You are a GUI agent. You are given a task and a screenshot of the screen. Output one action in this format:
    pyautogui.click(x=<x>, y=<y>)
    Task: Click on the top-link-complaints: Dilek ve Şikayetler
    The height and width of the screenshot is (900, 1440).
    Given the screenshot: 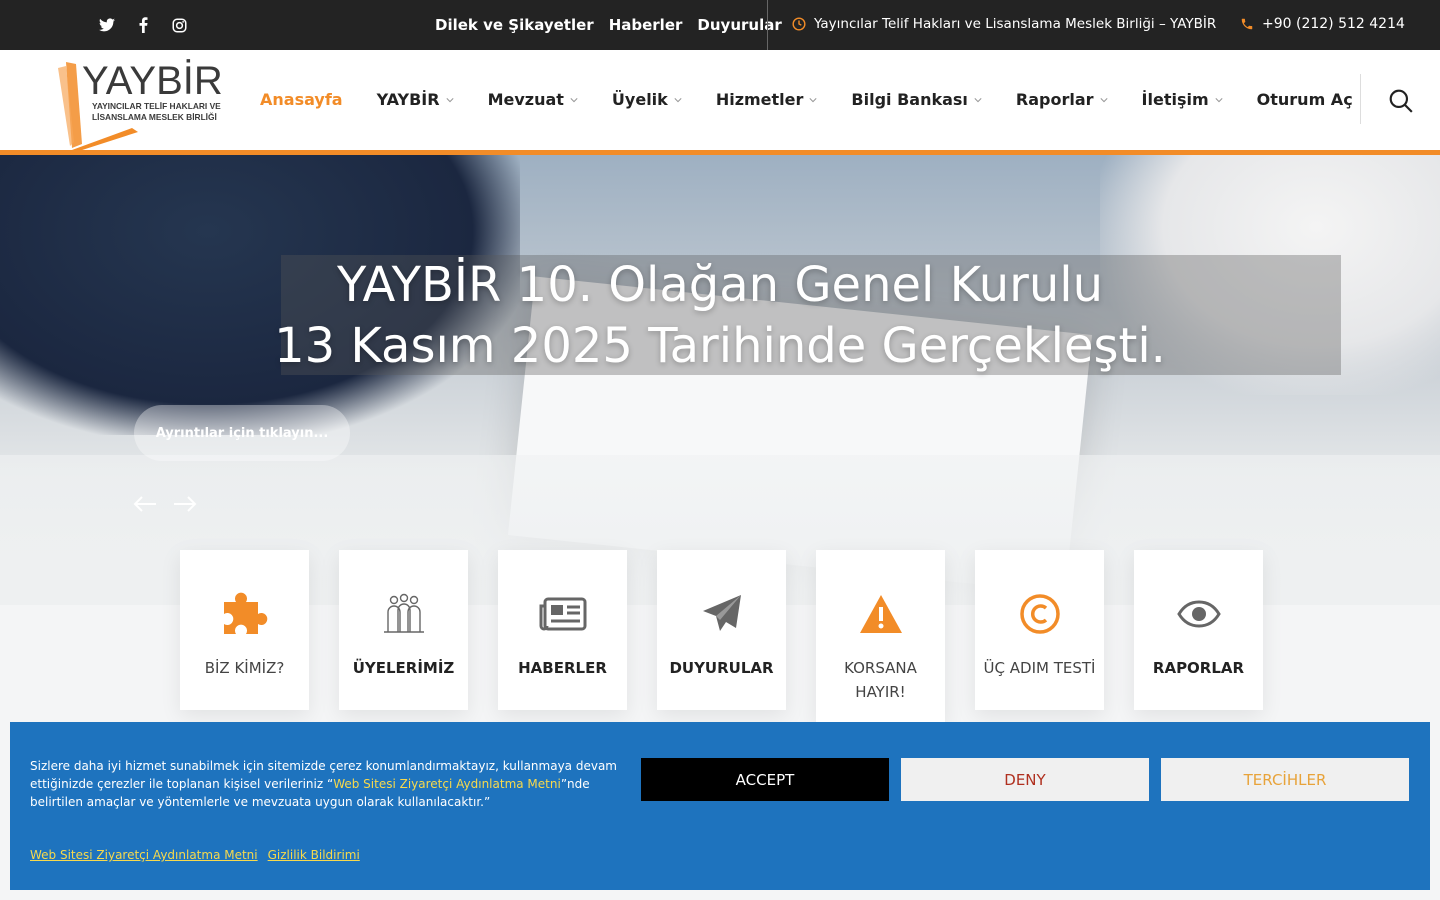 What is the action you would take?
    pyautogui.click(x=514, y=25)
    